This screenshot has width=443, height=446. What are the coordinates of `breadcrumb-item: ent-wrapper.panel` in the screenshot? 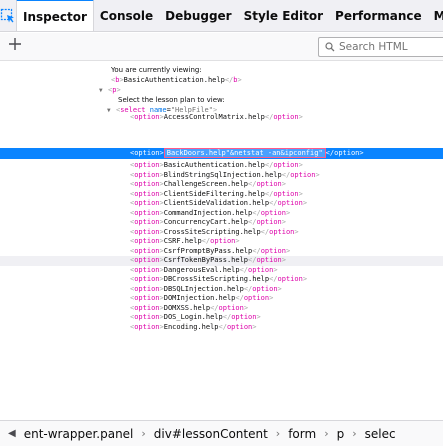 It's located at (79, 434).